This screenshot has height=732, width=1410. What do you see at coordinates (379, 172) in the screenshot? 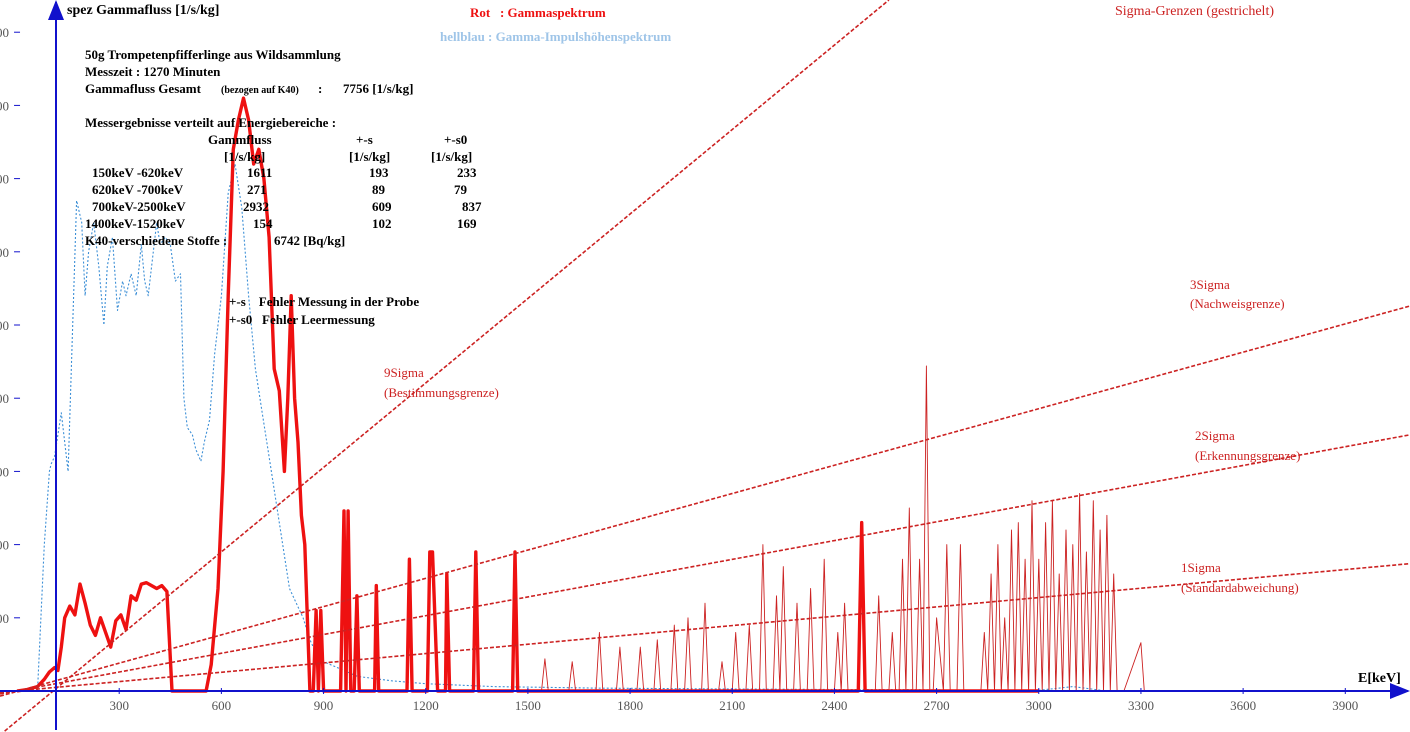
I see `row-s: 193` at bounding box center [379, 172].